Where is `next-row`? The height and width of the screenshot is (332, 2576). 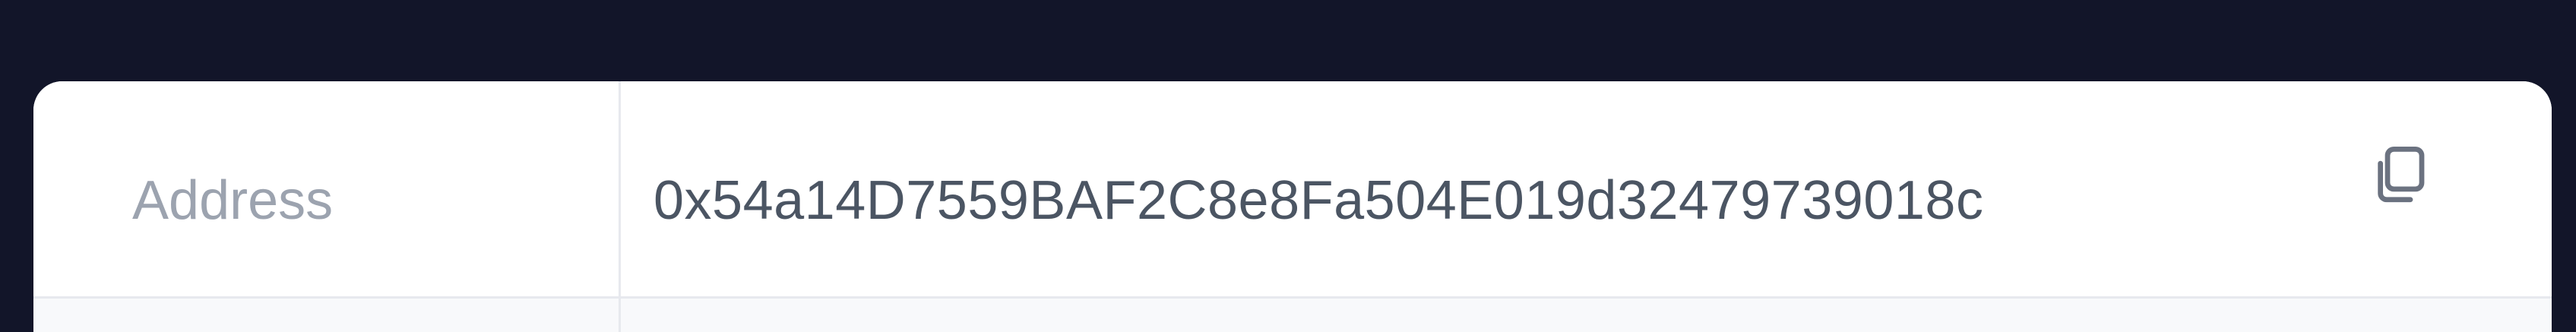 next-row is located at coordinates (1292, 314).